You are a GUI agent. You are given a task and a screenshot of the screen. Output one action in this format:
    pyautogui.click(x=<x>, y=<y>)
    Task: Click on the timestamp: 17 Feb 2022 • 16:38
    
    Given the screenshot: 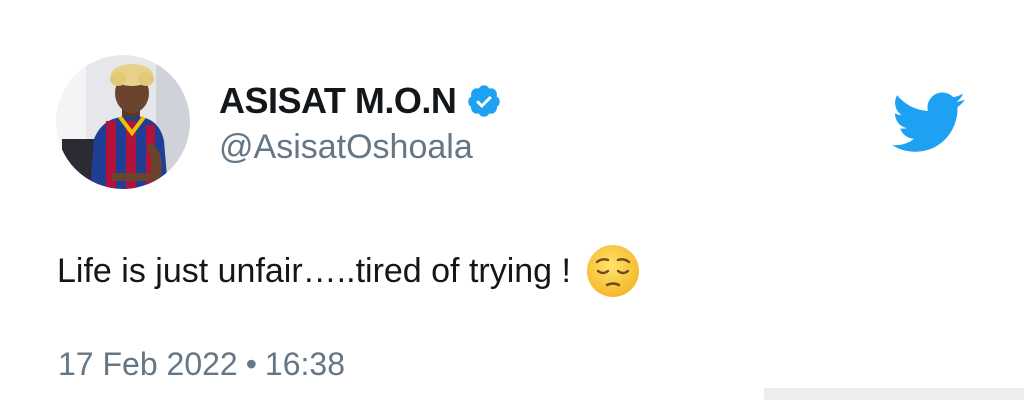 What is the action you would take?
    pyautogui.click(x=201, y=364)
    